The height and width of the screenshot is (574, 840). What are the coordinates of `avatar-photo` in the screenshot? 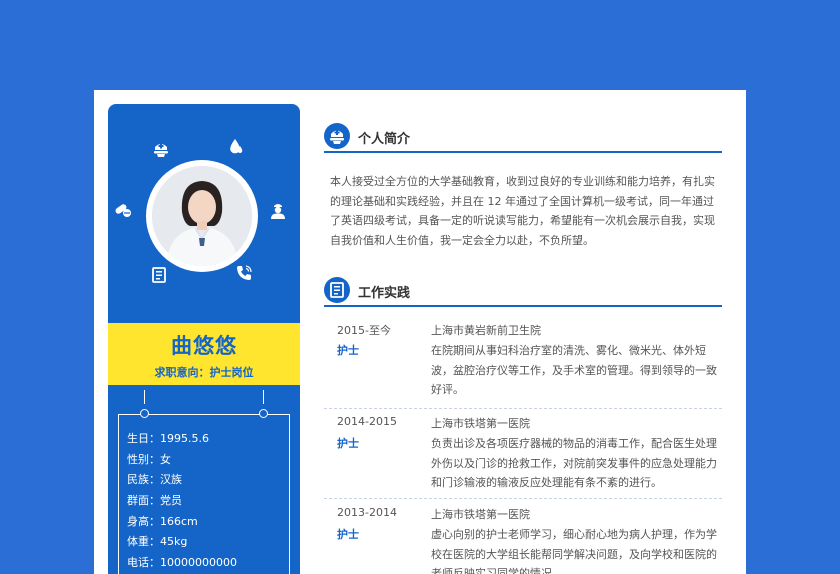 It's located at (202, 216).